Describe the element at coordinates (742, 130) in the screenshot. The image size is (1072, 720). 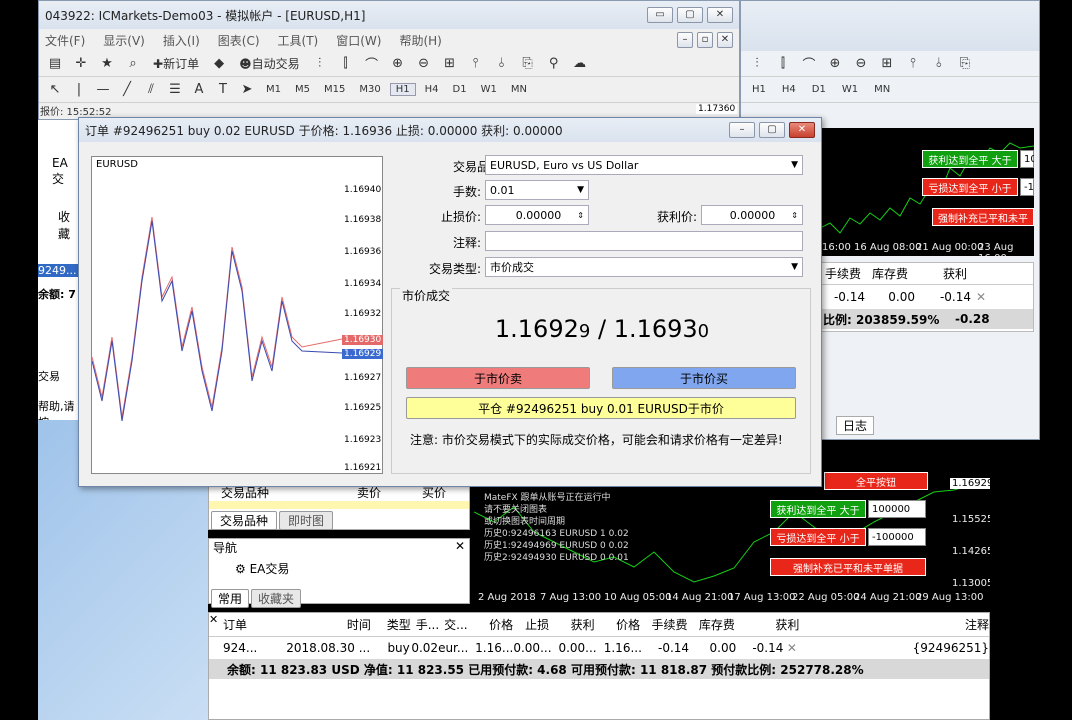
I see `dialog-minimize-button: –` at that location.